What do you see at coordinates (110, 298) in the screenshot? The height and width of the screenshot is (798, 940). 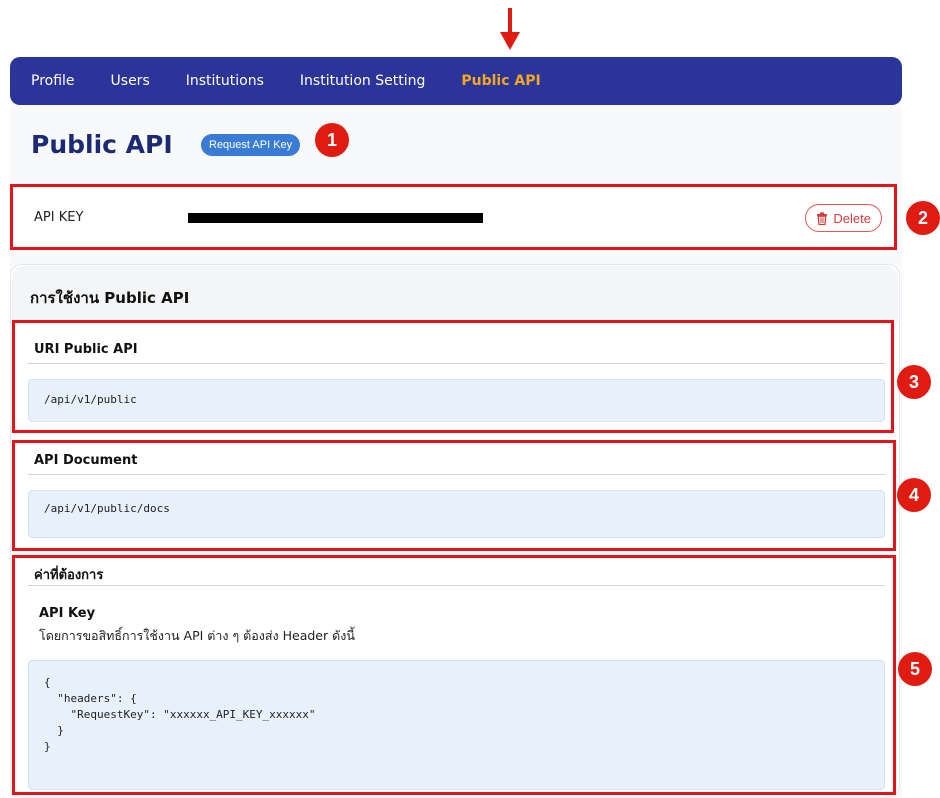 I see `usage-title: การใช้งาน Public API` at bounding box center [110, 298].